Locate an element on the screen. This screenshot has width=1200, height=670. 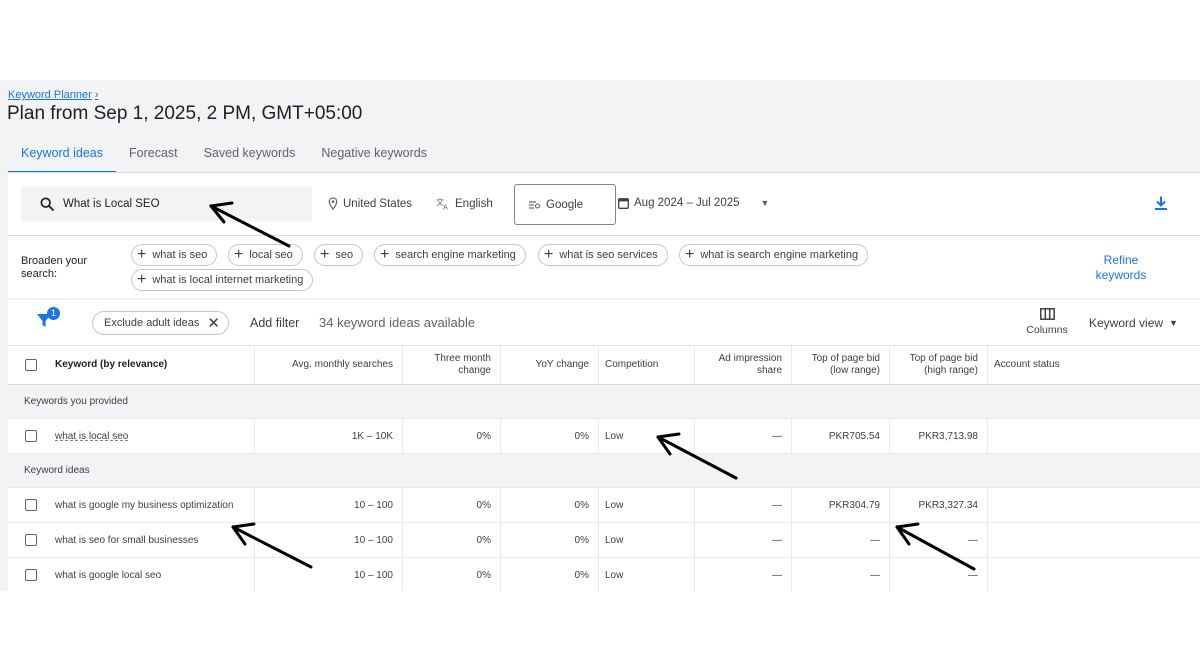
search-input: What is Local SEO is located at coordinates (166, 204).